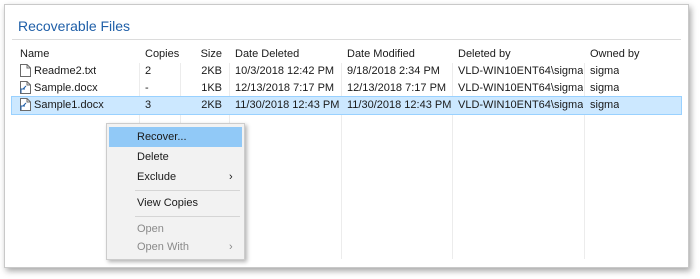 The height and width of the screenshot is (279, 700). Describe the element at coordinates (25, 70) in the screenshot. I see `text-file-icon` at that location.